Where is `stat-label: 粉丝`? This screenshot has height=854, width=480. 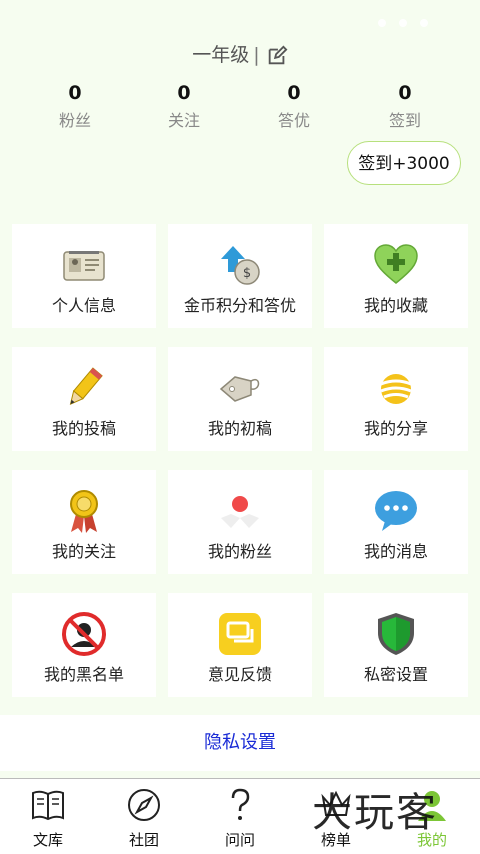 stat-label: 粉丝 is located at coordinates (74, 120).